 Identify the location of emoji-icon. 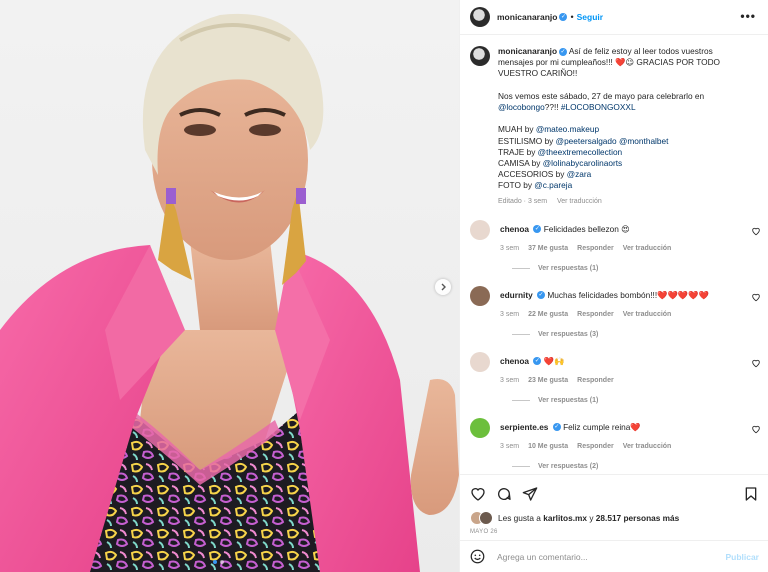
(477, 556).